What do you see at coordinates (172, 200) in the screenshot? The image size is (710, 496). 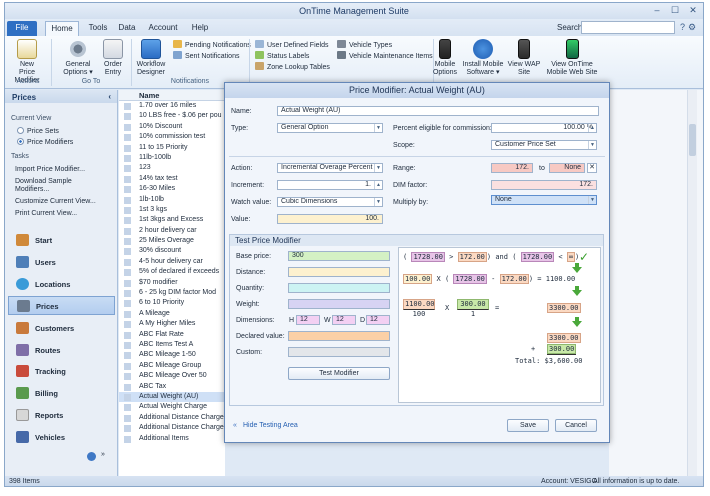 I see `list-item: 1lb-10lb` at bounding box center [172, 200].